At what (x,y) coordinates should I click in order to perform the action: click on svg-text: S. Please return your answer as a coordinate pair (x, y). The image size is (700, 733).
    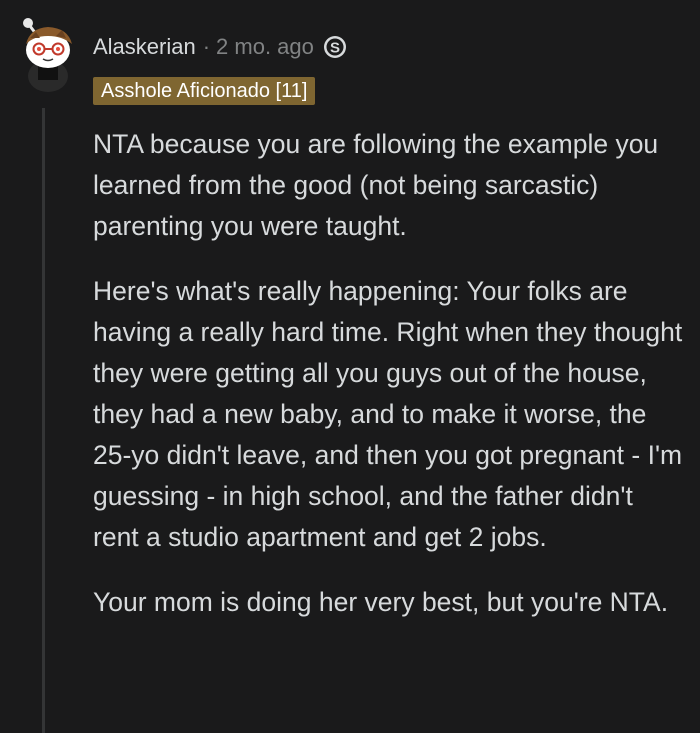
    Looking at the image, I should click on (335, 48).